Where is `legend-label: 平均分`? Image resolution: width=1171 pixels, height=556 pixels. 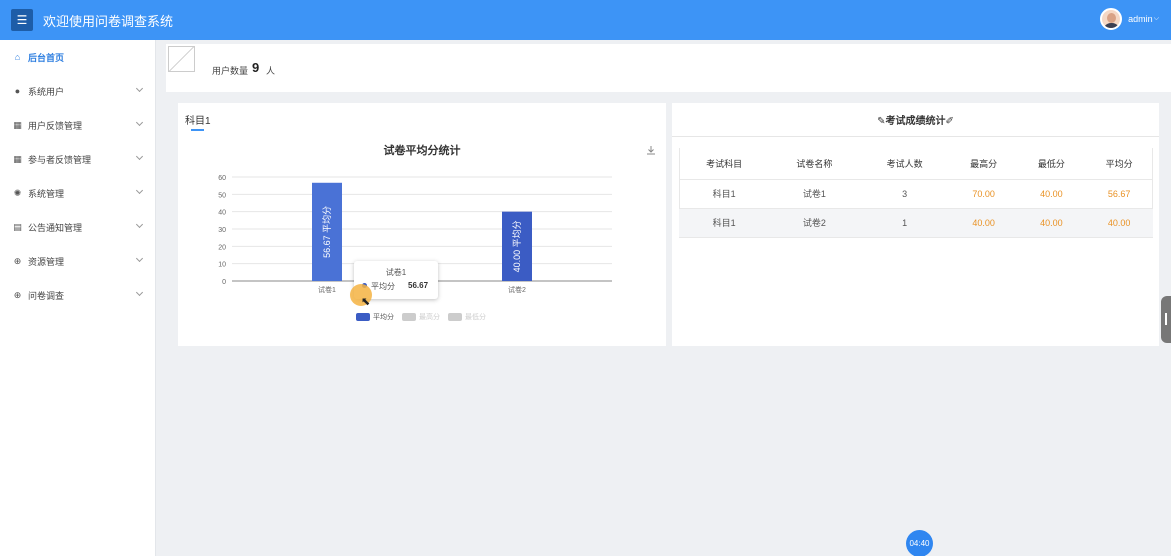
legend-label: 平均分 is located at coordinates (383, 317).